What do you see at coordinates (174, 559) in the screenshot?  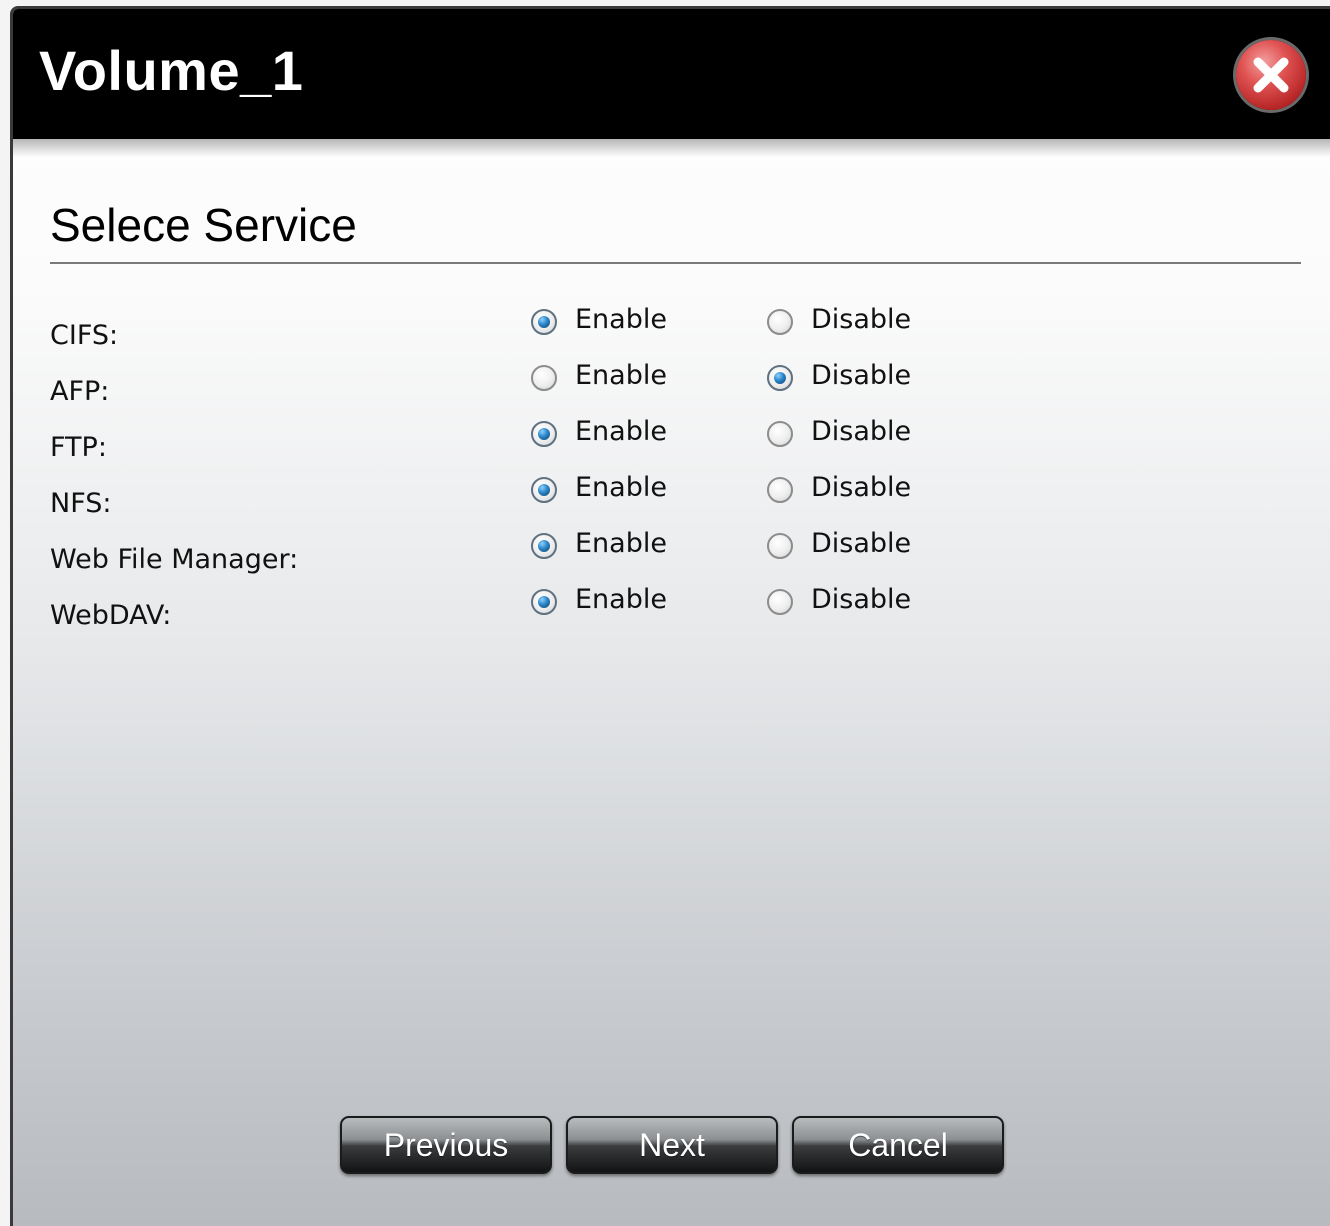 I see `service-label: Web File Manager:` at bounding box center [174, 559].